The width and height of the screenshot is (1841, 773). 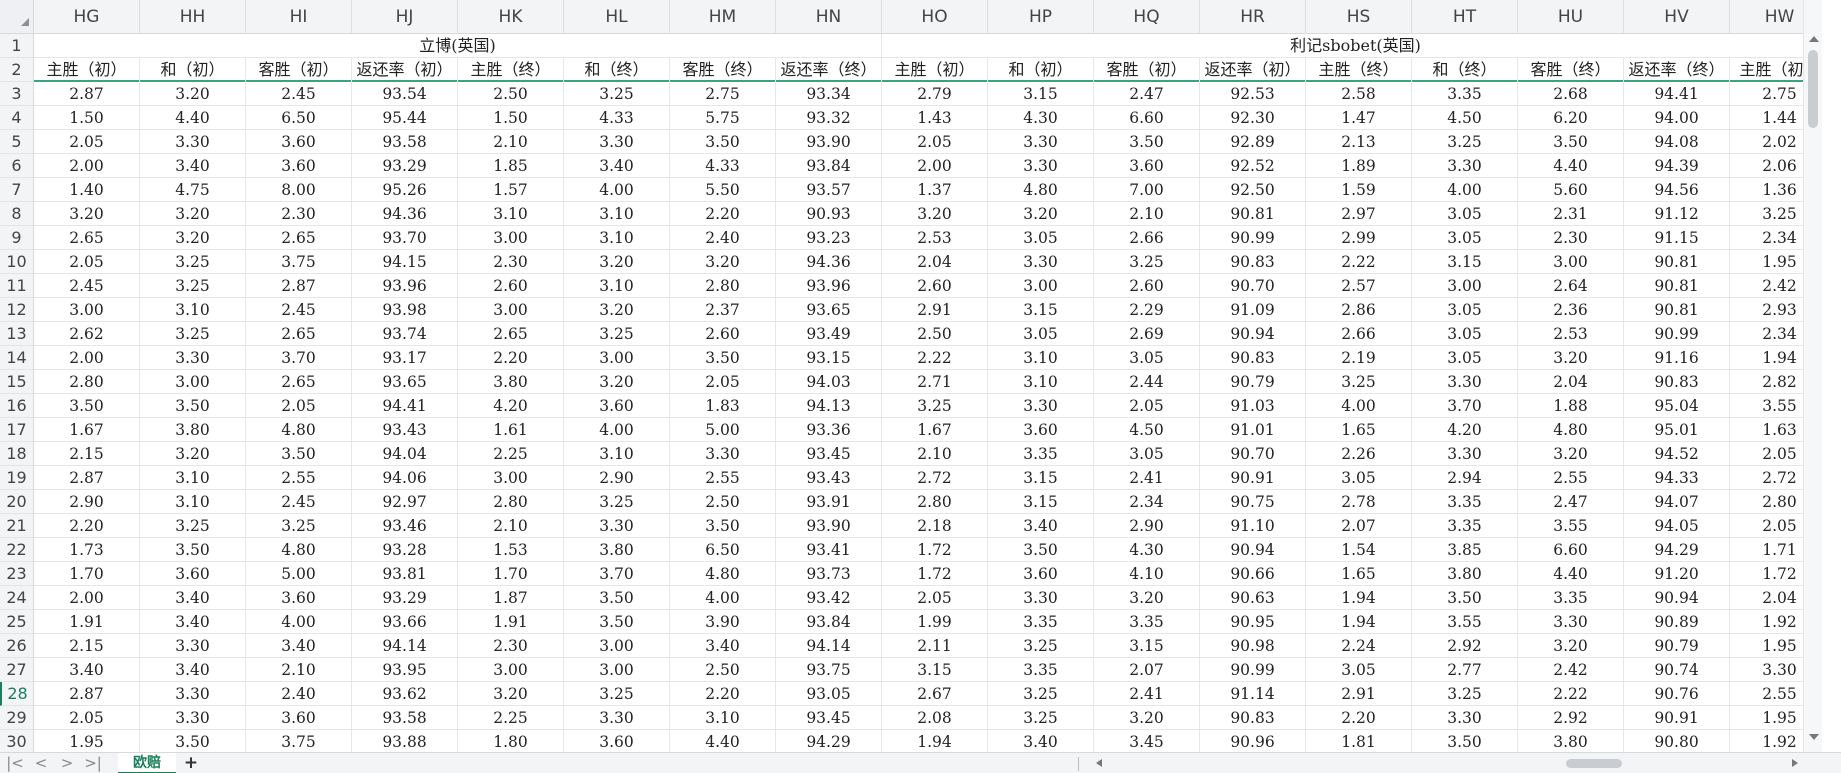 What do you see at coordinates (1677, 142) in the screenshot?
I see `table-cell: 94.08` at bounding box center [1677, 142].